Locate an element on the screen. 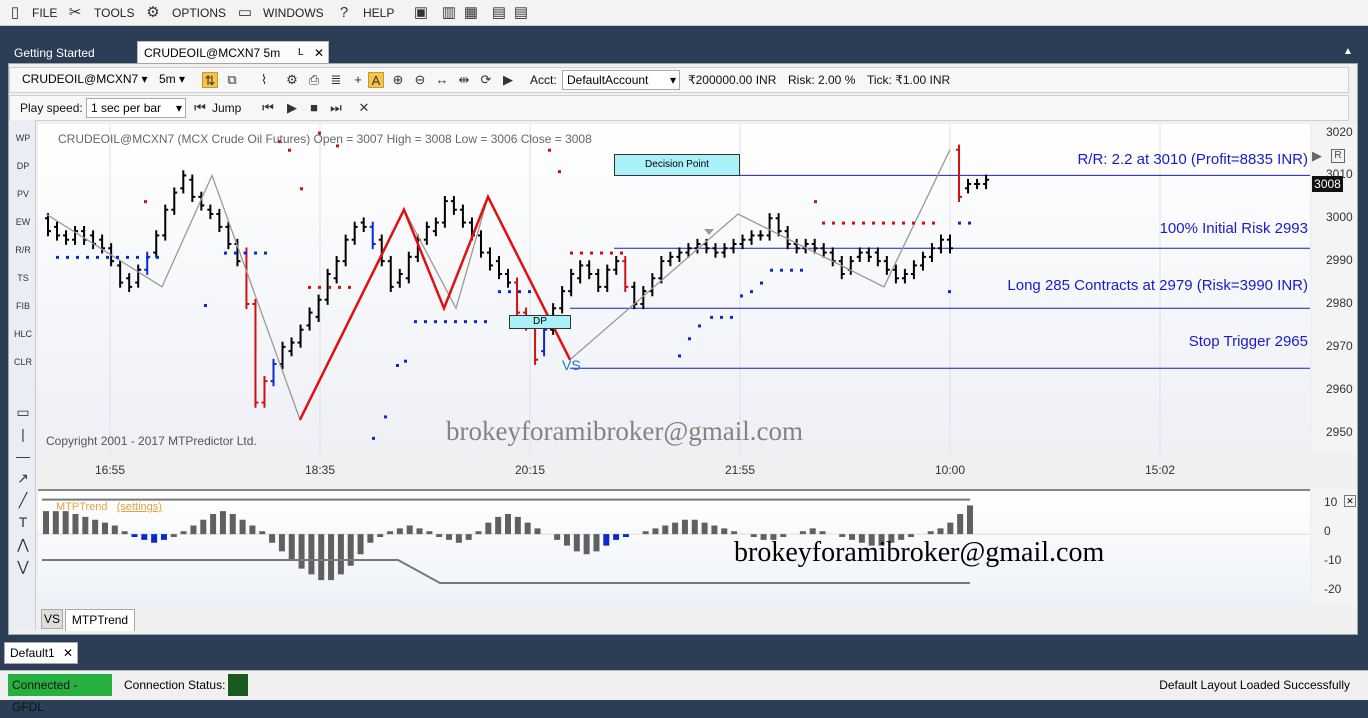 This screenshot has height=718, width=1368. menu-windows: WINDOWS is located at coordinates (293, 13).